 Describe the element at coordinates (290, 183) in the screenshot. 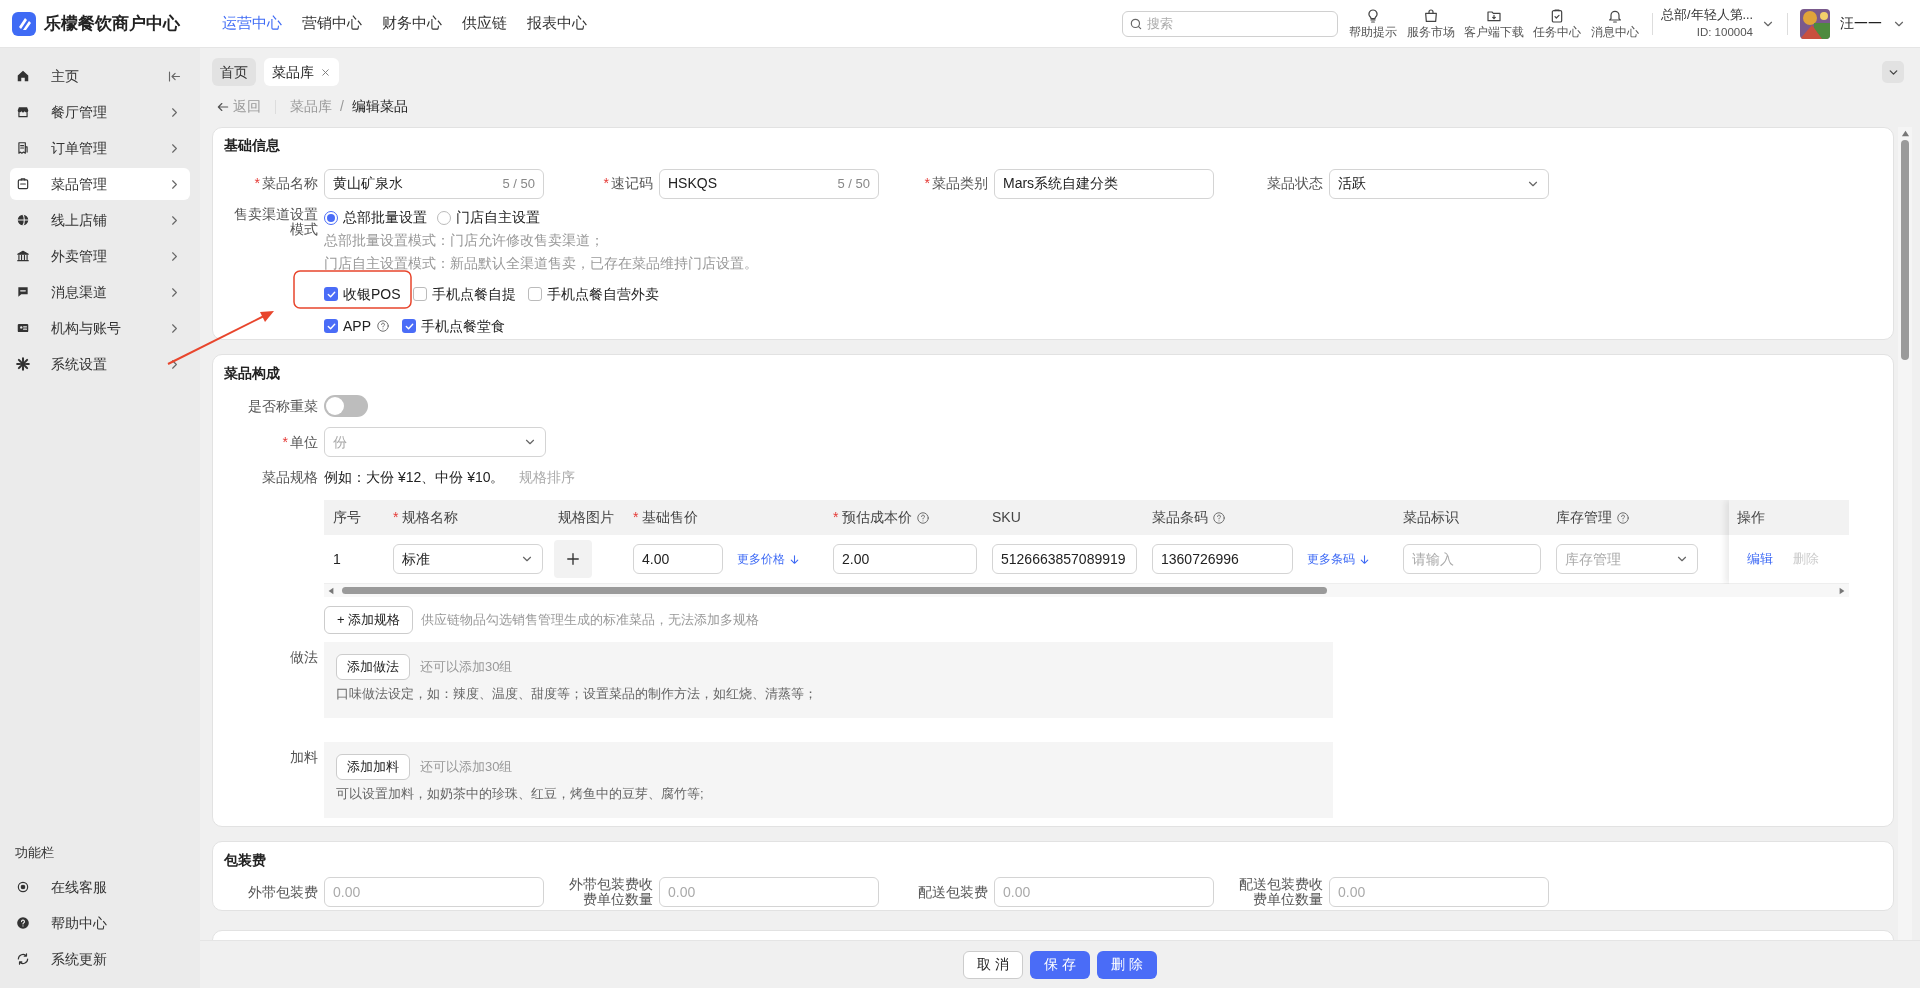

I see `field-label: 菜品名称` at that location.